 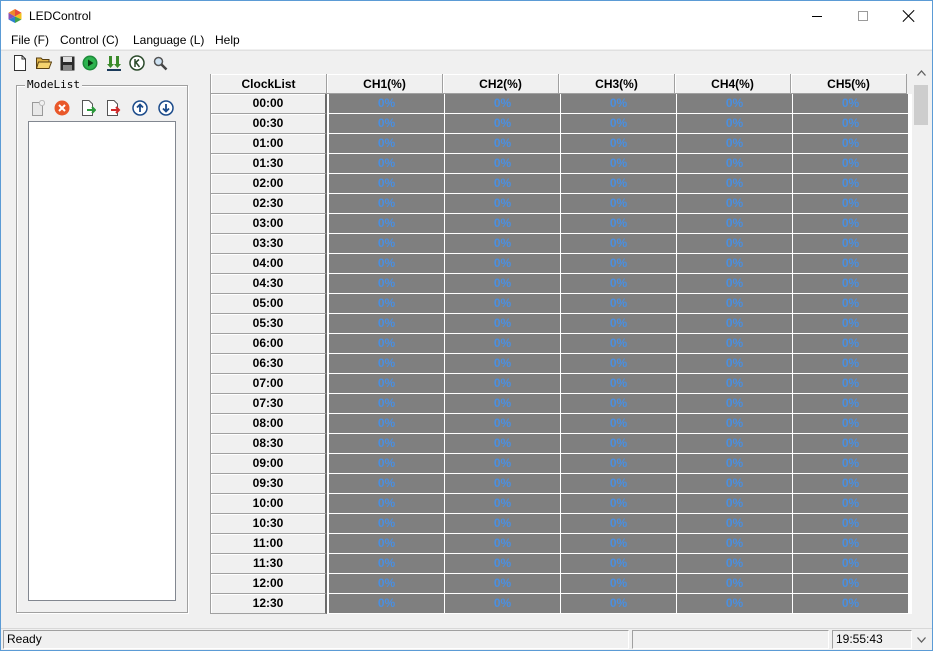 What do you see at coordinates (62, 108) in the screenshot?
I see `delete-mode-button` at bounding box center [62, 108].